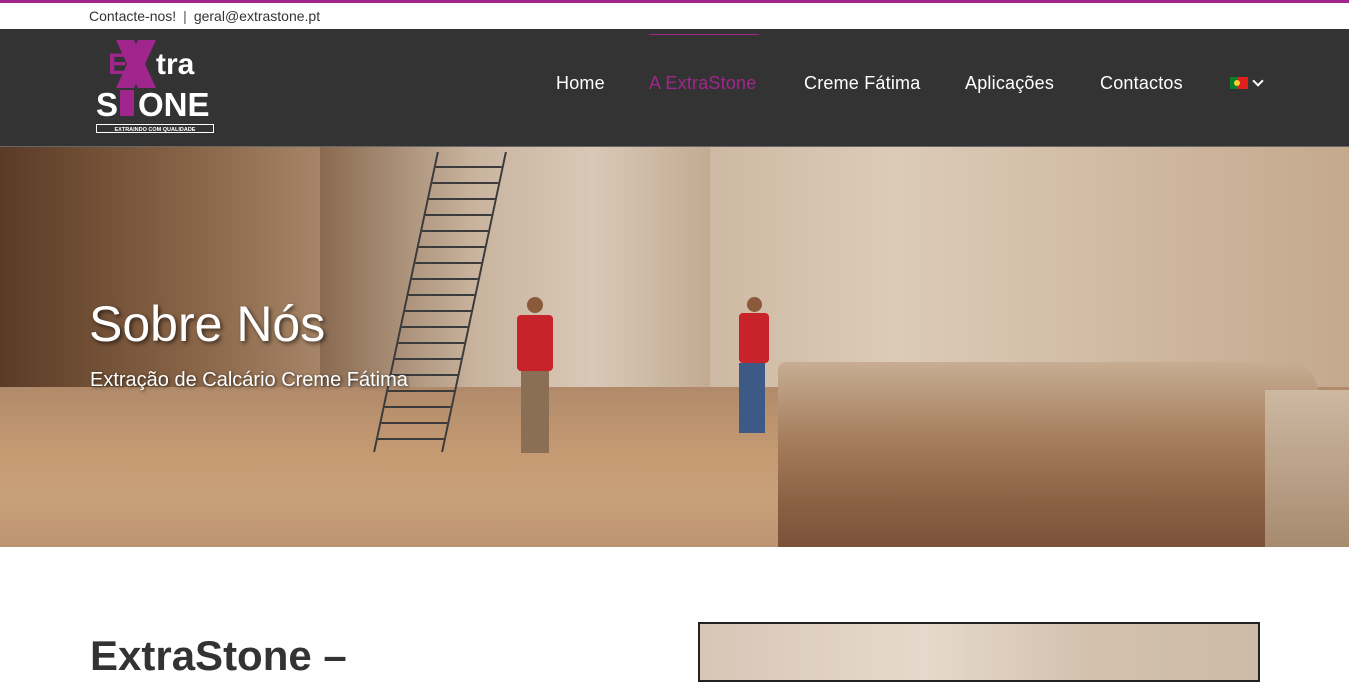 The height and width of the screenshot is (682, 1349). Describe the element at coordinates (704, 34) in the screenshot. I see `nav-active-indicator` at that location.